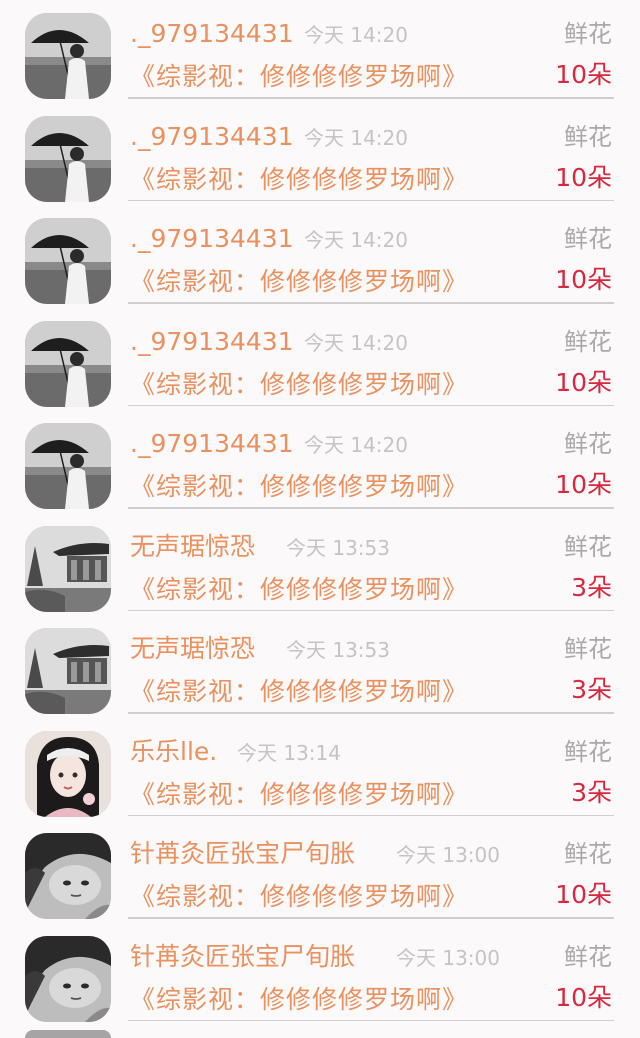 This screenshot has height=1038, width=640. Describe the element at coordinates (68, 773) in the screenshot. I see `portrait-girl-avatar` at that location.